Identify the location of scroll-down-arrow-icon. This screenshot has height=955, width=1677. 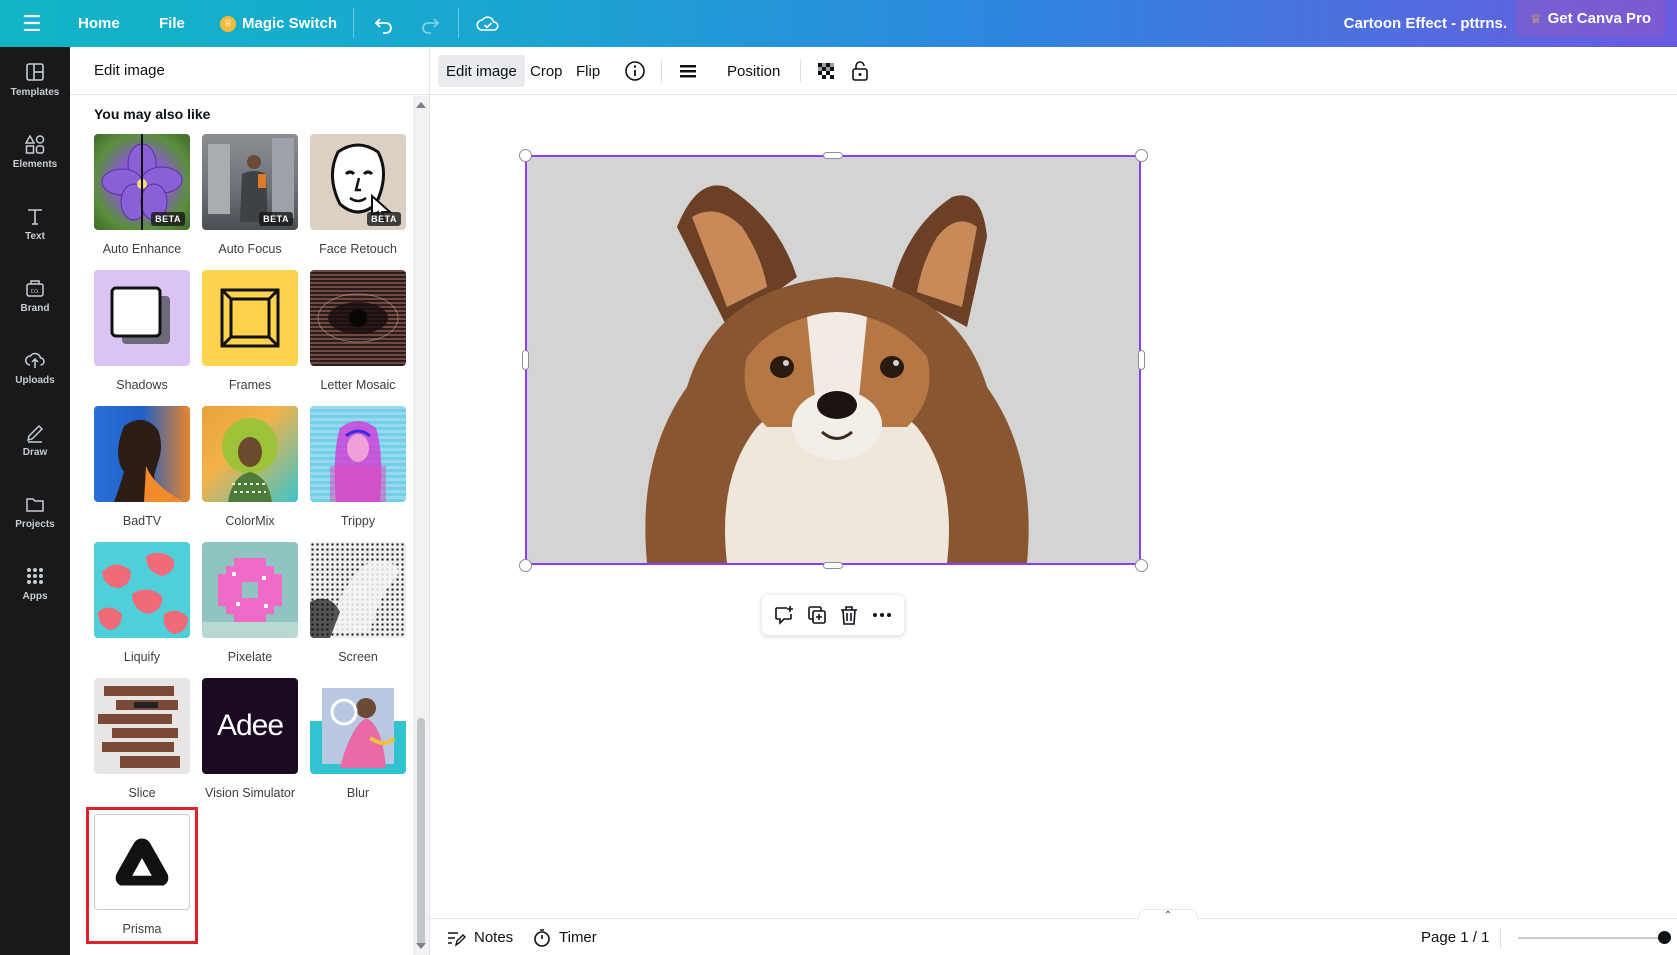
(421, 946).